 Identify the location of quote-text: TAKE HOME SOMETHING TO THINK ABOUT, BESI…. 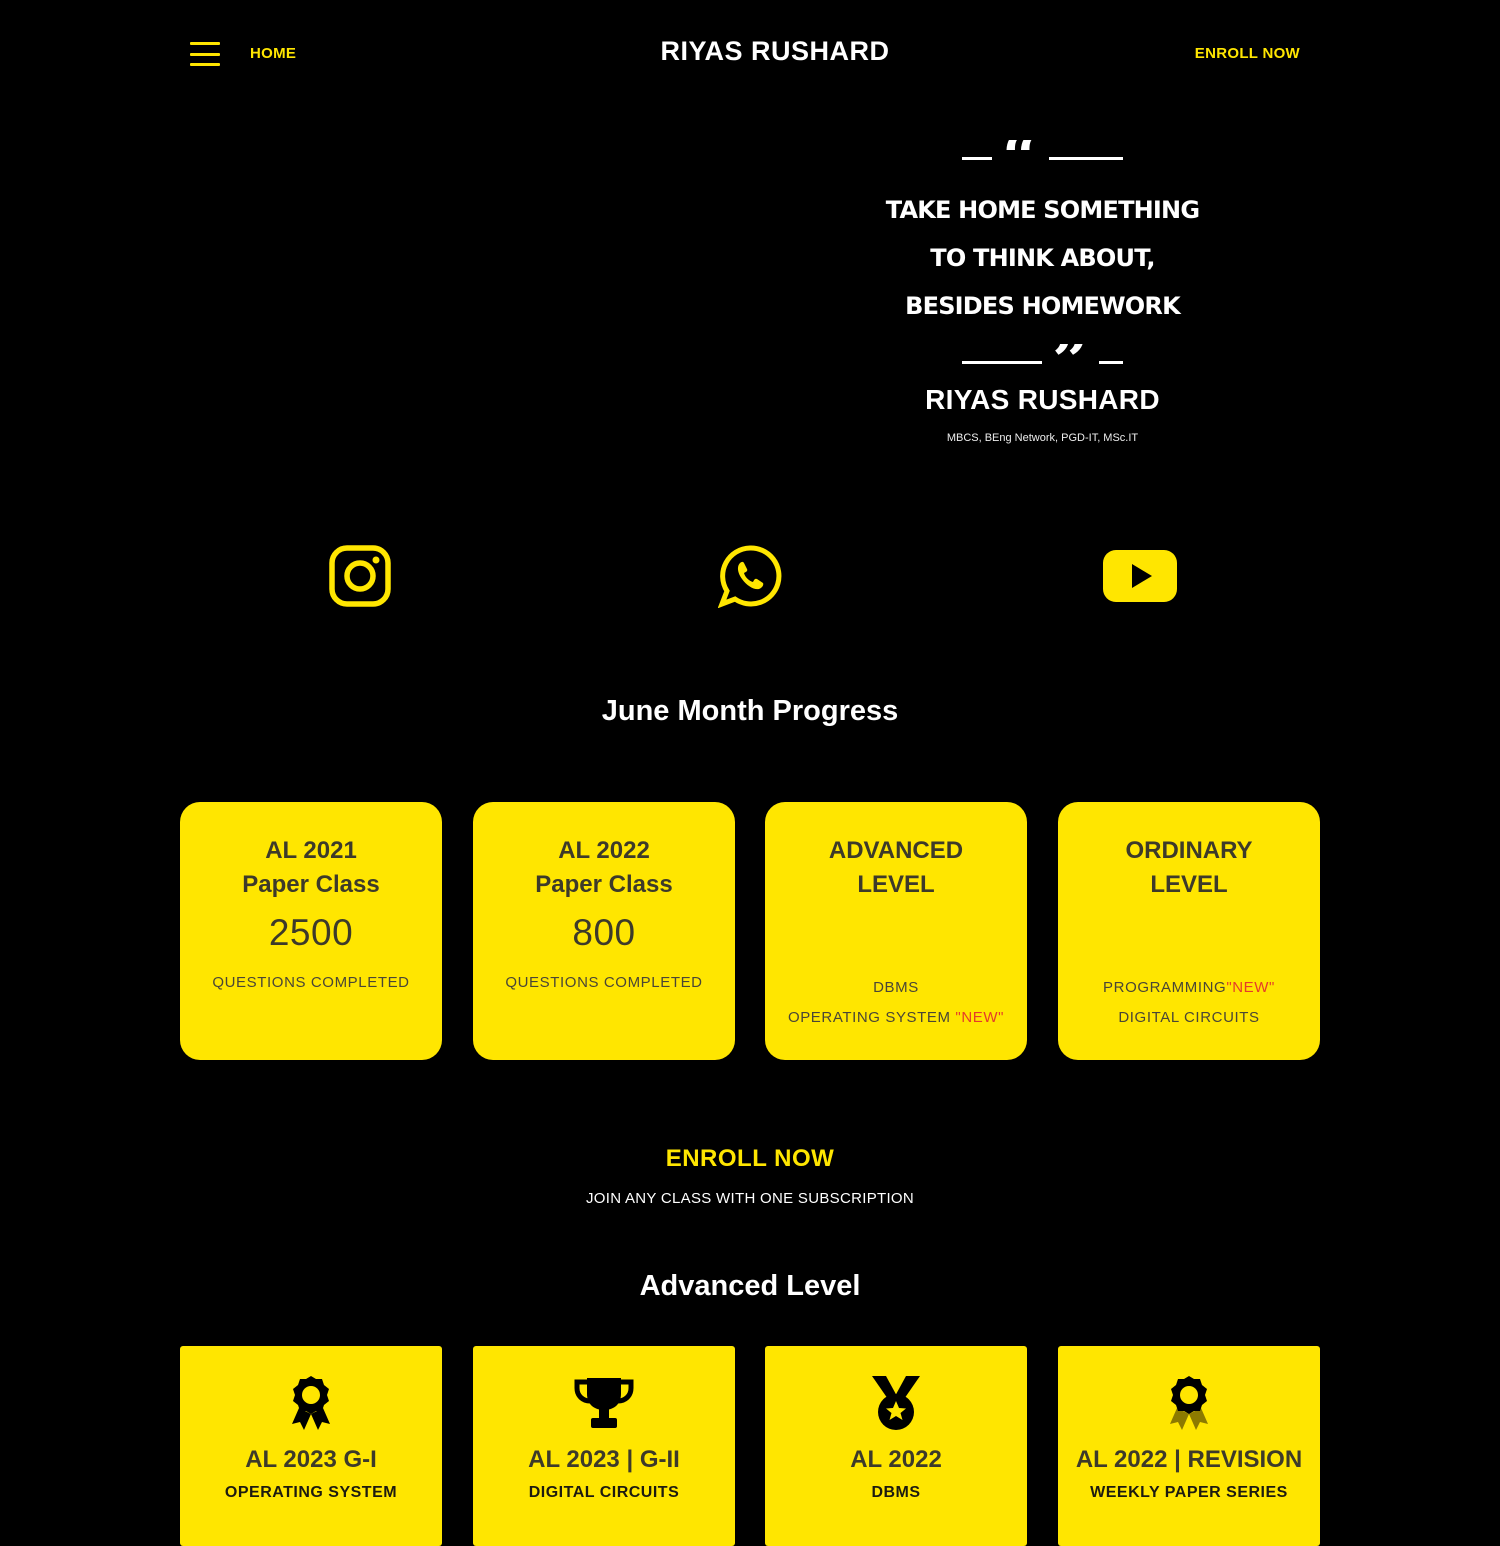
(1042, 258).